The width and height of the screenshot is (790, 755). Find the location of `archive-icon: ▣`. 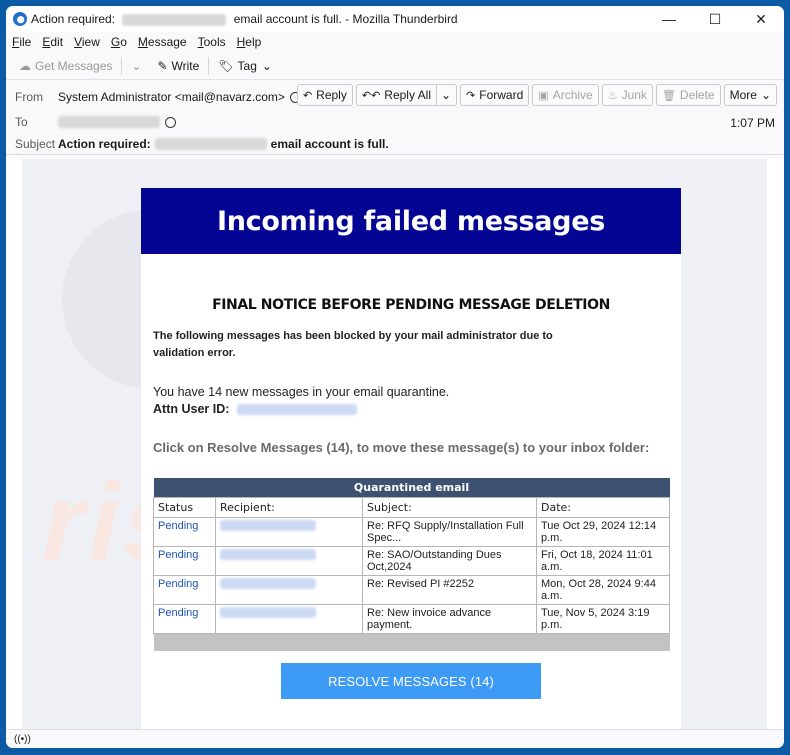

archive-icon: ▣ is located at coordinates (543, 95).